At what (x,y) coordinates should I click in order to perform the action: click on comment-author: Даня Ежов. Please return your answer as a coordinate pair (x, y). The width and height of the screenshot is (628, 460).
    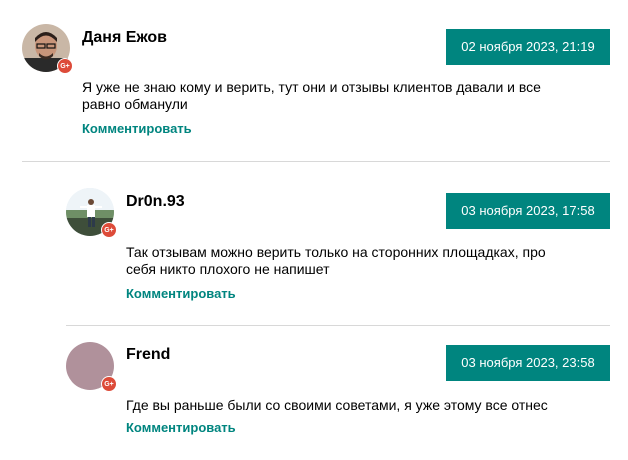
    Looking at the image, I should click on (124, 37).